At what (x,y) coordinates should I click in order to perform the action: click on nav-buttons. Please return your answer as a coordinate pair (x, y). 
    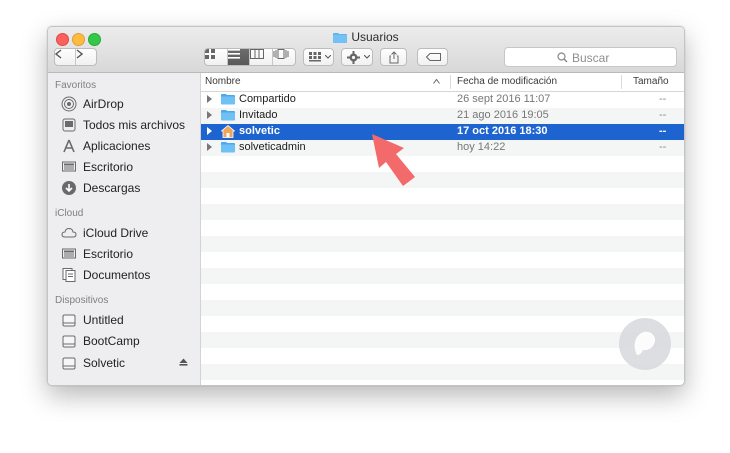
    Looking at the image, I should click on (75, 57).